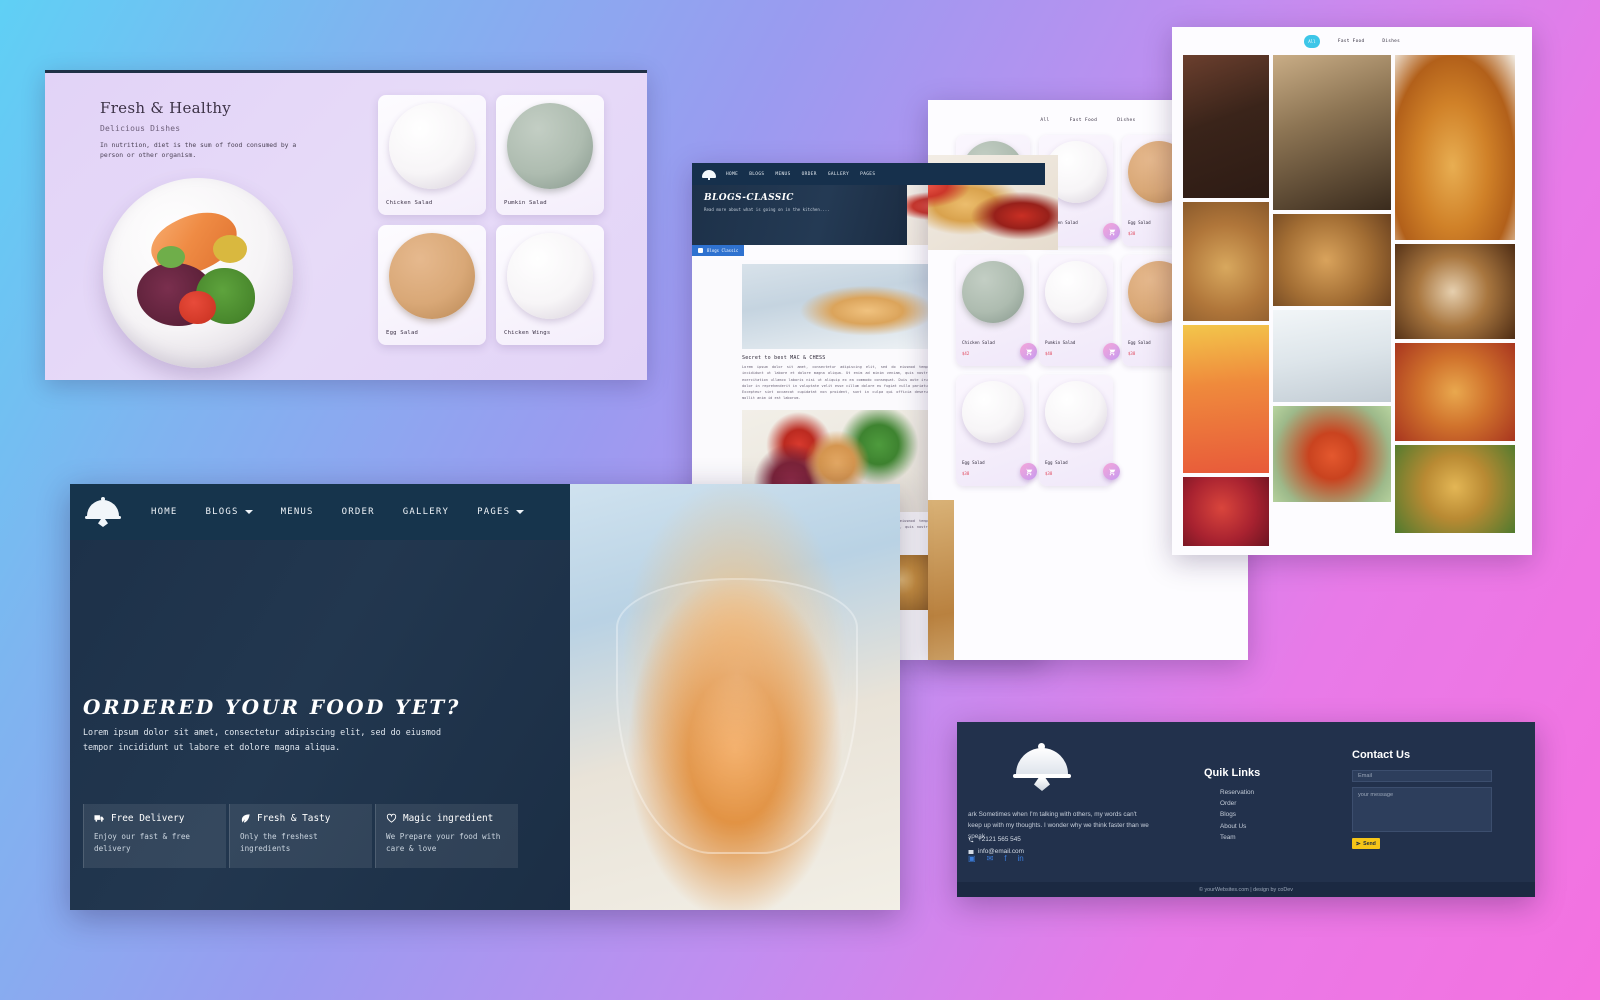 Image resolution: width=1600 pixels, height=1000 pixels. I want to click on main-nav-items: HOME BLOGS MENUS ORDER GALLERY PAGES, so click(338, 512).